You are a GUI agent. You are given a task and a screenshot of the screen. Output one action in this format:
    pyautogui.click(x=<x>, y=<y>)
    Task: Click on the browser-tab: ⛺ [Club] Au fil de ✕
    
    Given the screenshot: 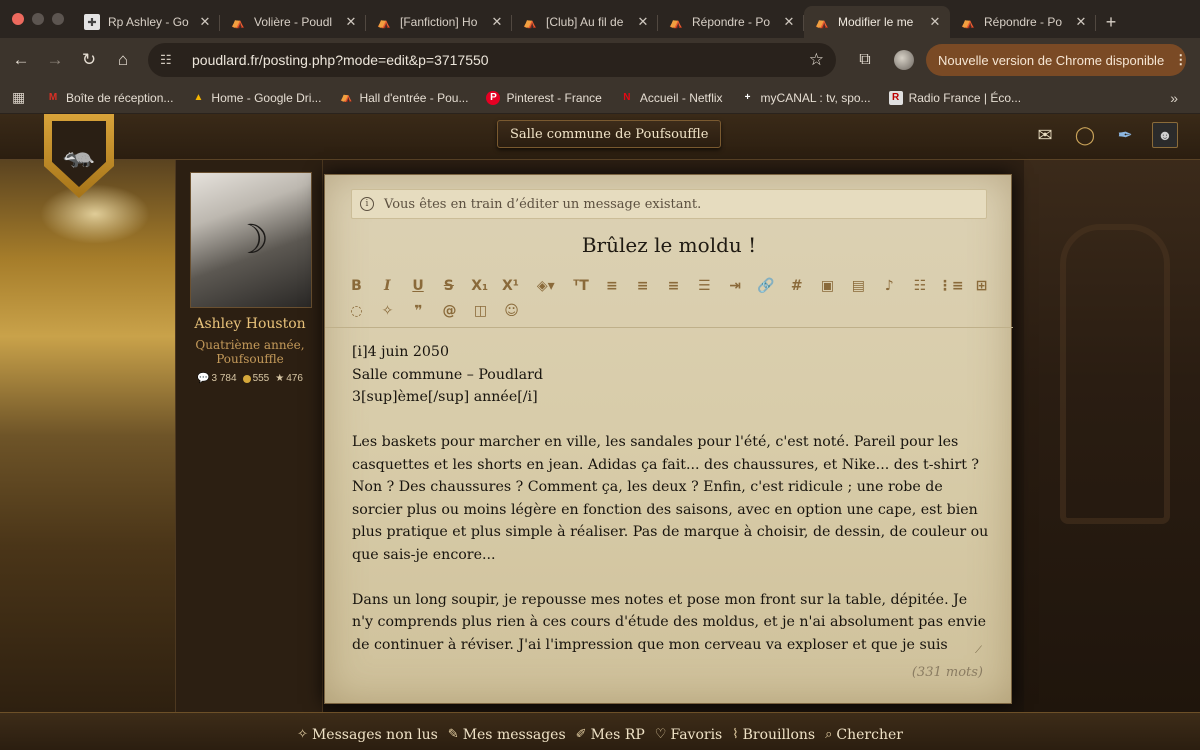 What is the action you would take?
    pyautogui.click(x=585, y=22)
    